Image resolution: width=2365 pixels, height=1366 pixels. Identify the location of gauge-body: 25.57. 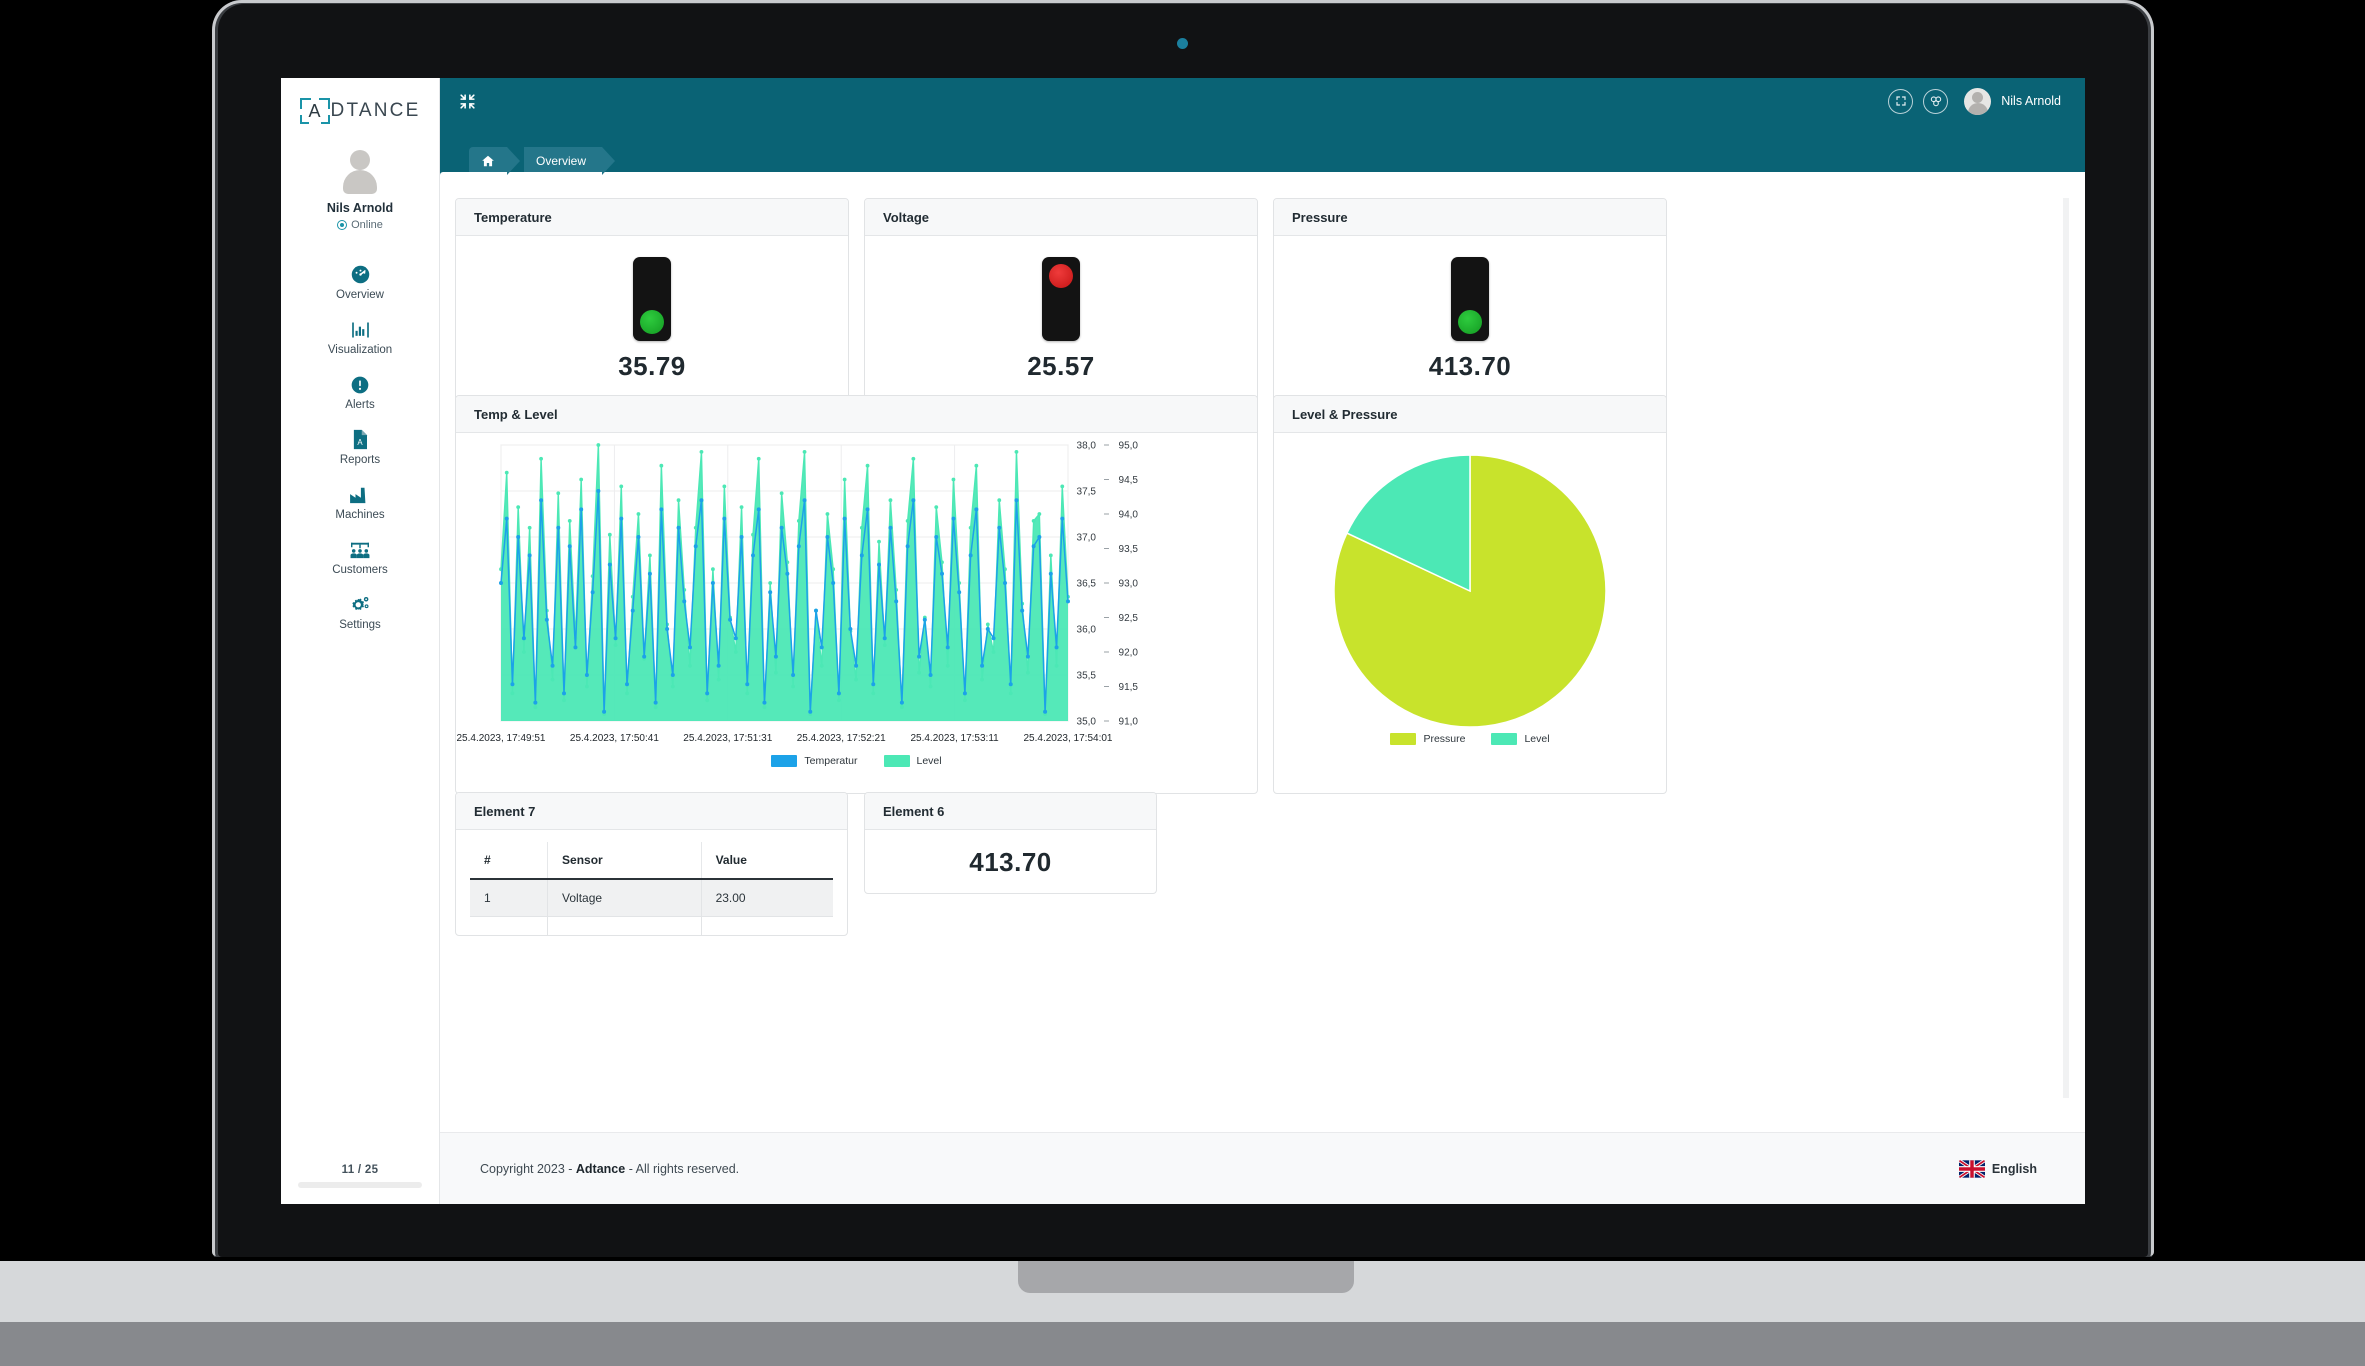
(1061, 319).